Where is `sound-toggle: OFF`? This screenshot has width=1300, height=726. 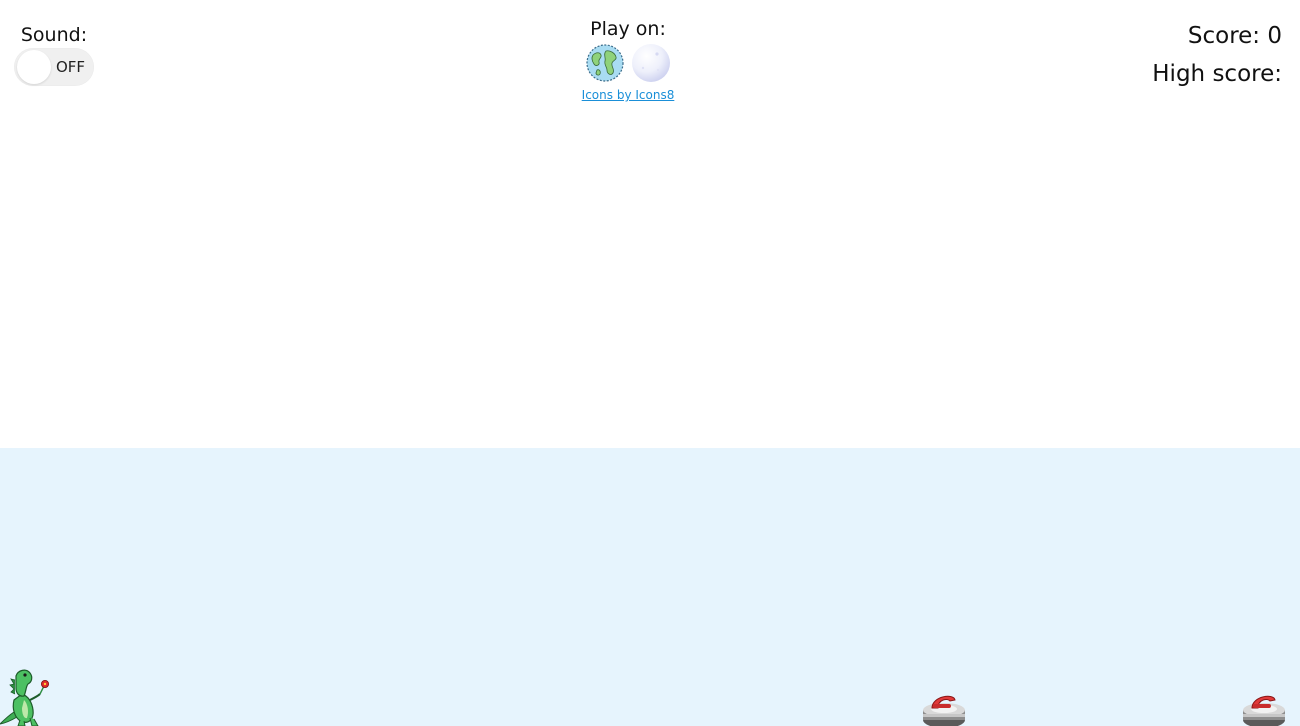 sound-toggle: OFF is located at coordinates (54, 67).